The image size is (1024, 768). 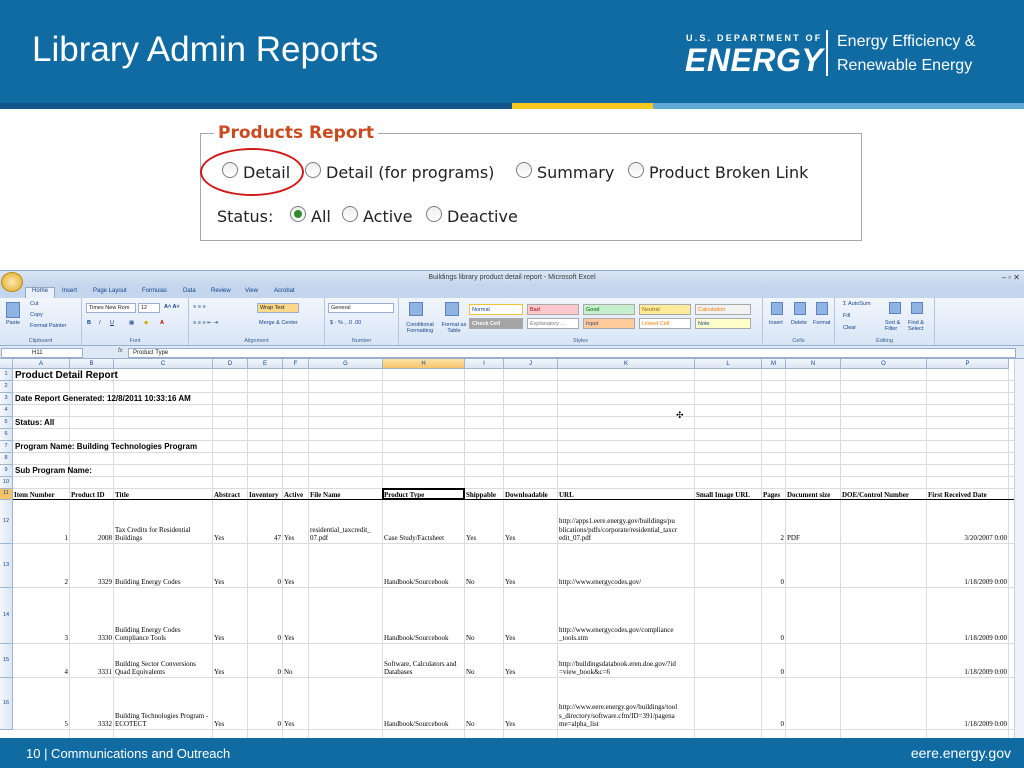 I want to click on column-header-m: M, so click(x=774, y=364).